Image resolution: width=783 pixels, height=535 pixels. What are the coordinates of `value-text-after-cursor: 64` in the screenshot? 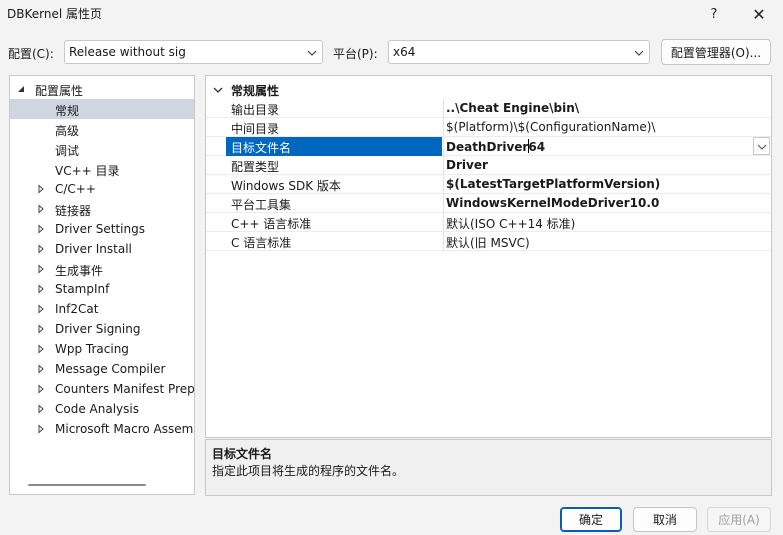 It's located at (537, 147).